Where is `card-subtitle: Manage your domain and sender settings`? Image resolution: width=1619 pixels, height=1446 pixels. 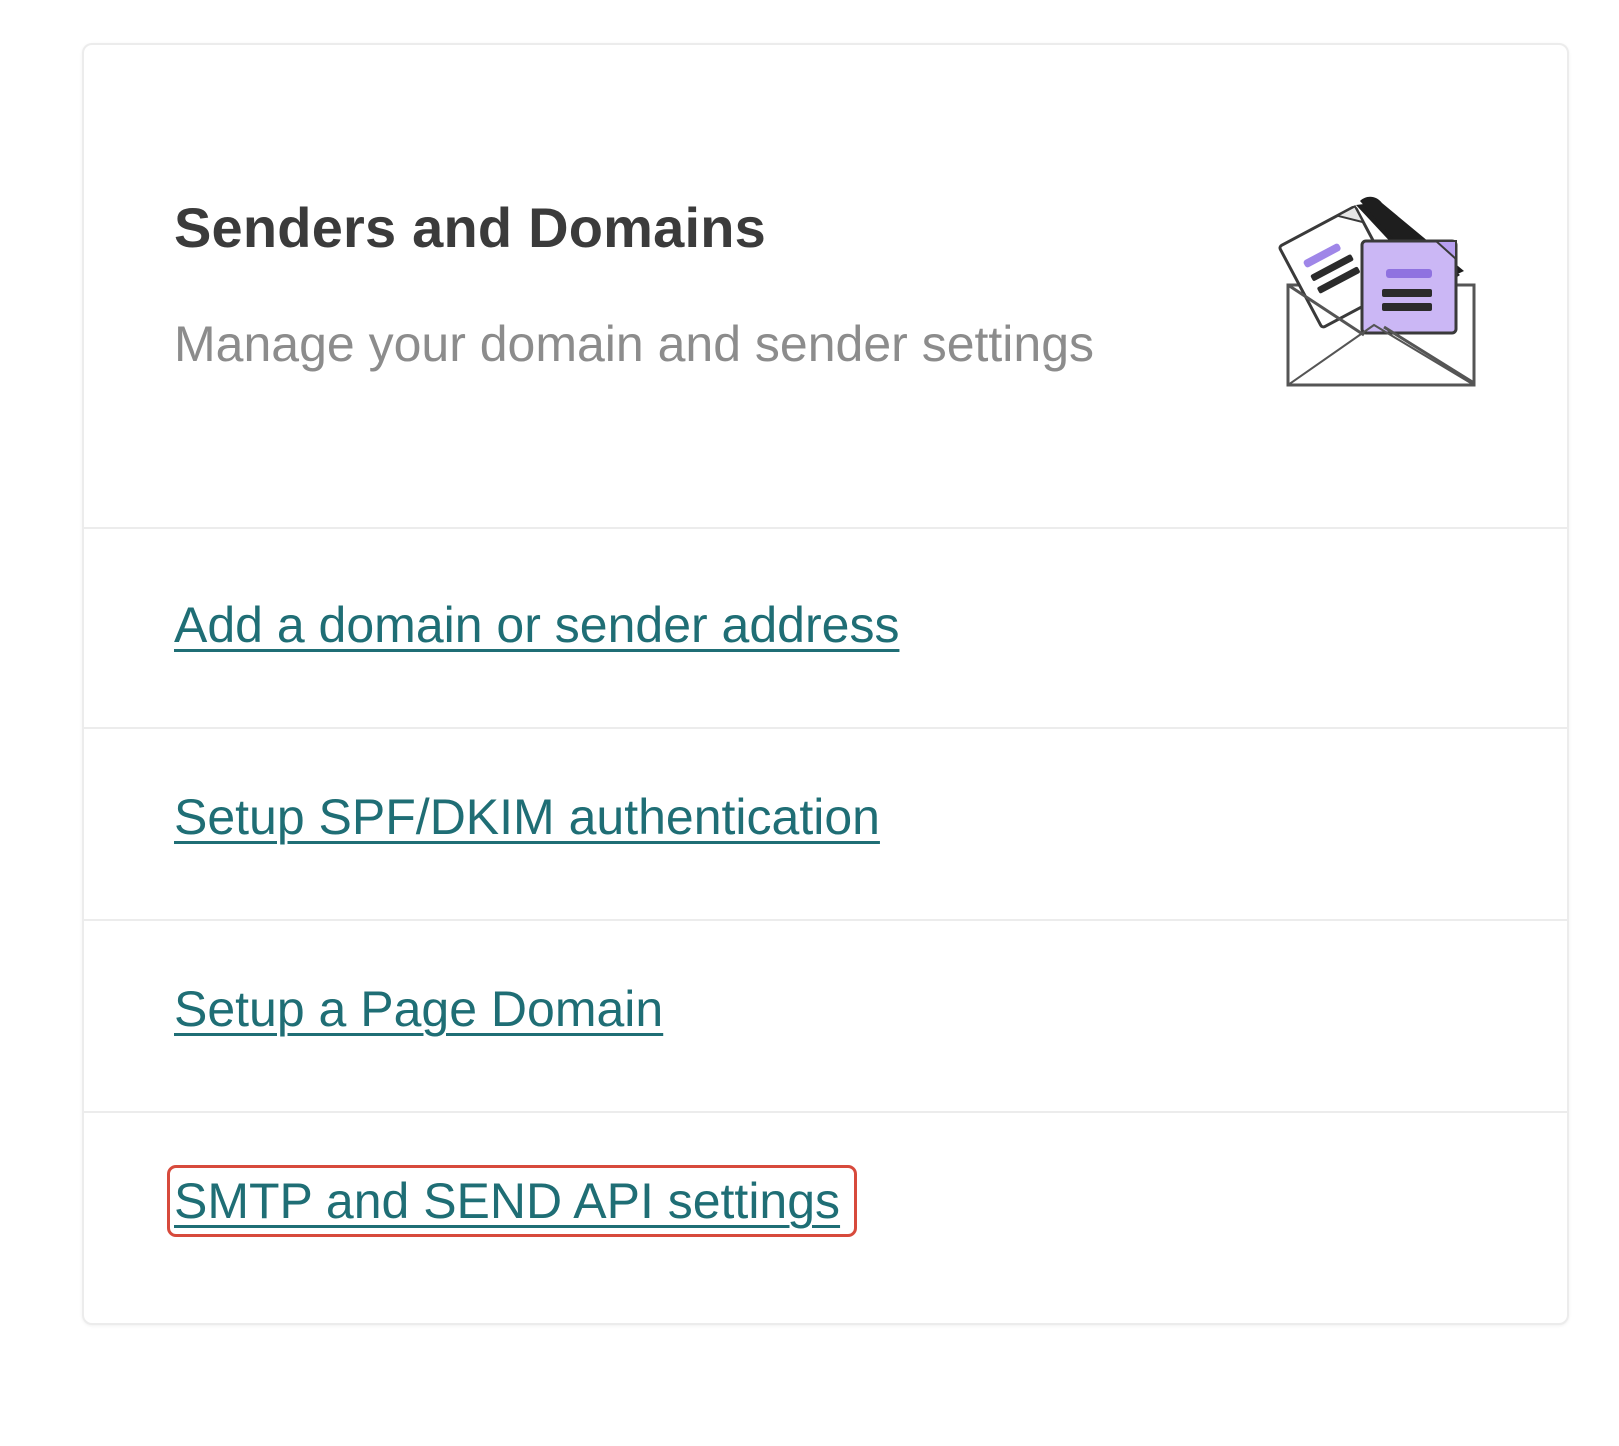
card-subtitle: Manage your domain and sender settings is located at coordinates (634, 344).